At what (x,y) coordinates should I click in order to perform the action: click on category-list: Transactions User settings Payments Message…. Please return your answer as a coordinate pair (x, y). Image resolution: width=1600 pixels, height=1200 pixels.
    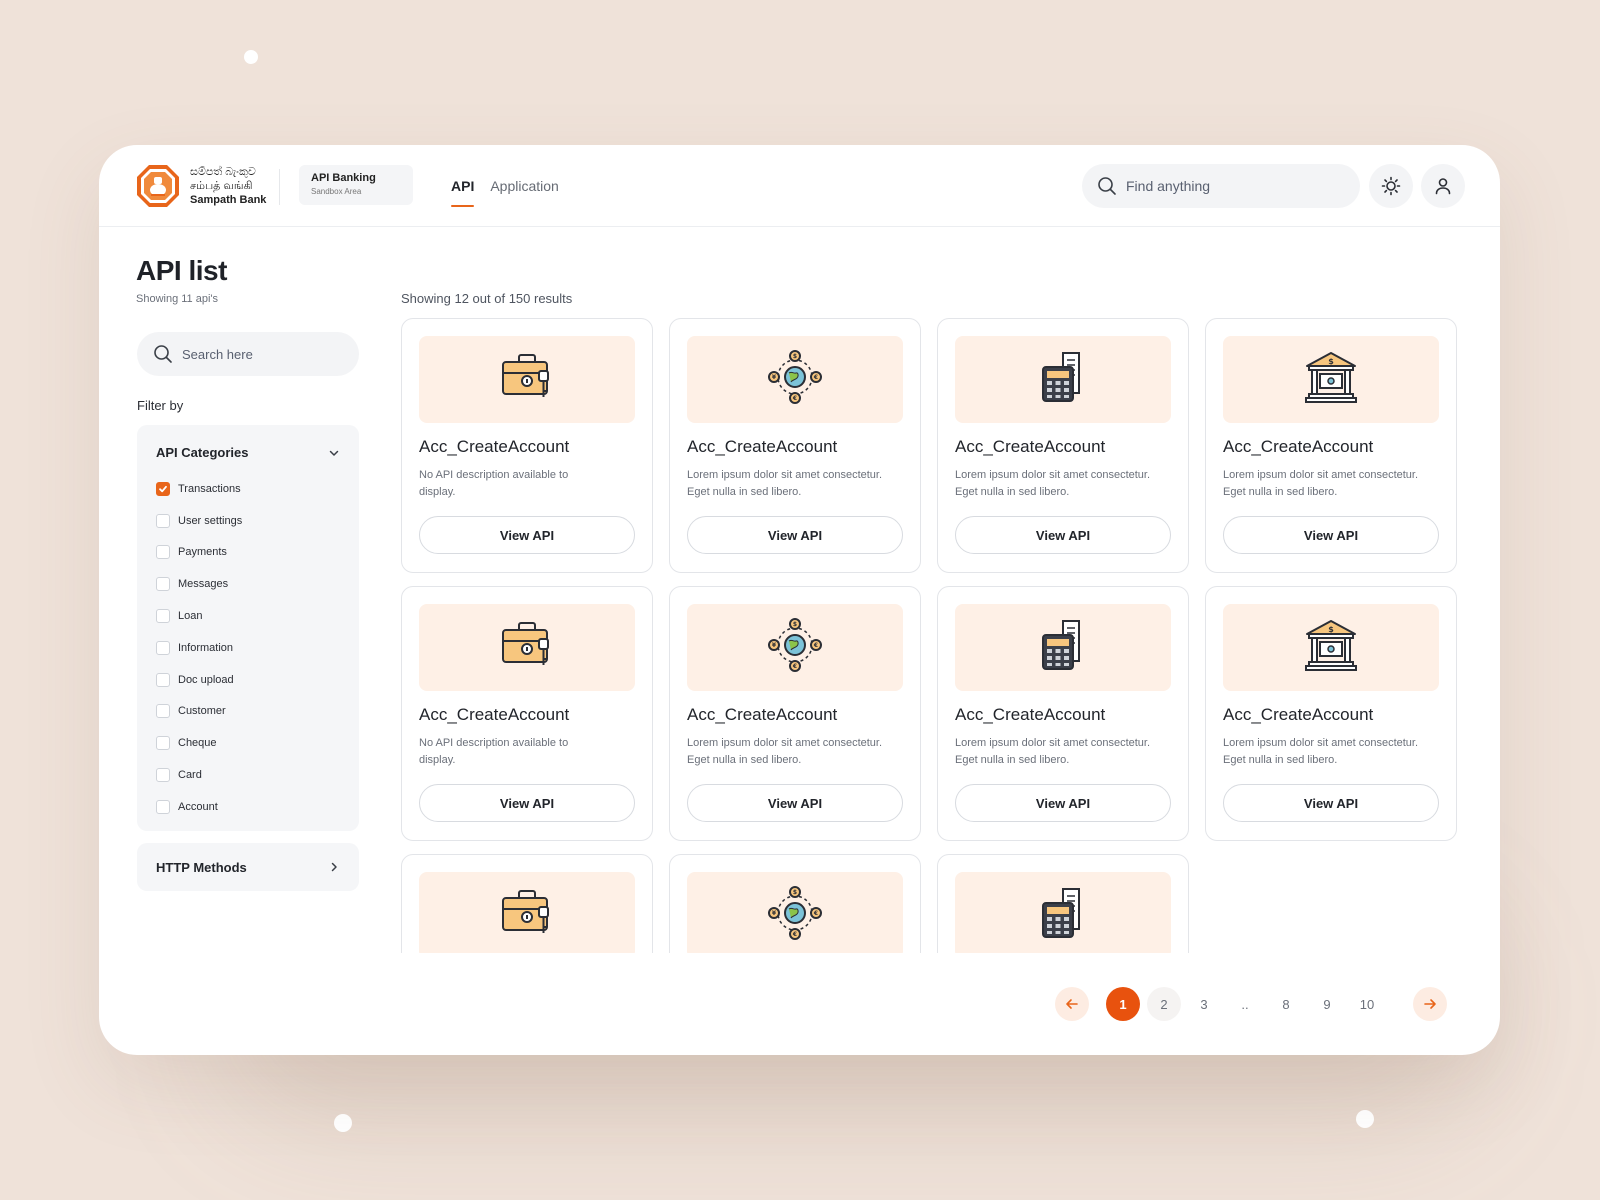
    Looking at the image, I should click on (199, 648).